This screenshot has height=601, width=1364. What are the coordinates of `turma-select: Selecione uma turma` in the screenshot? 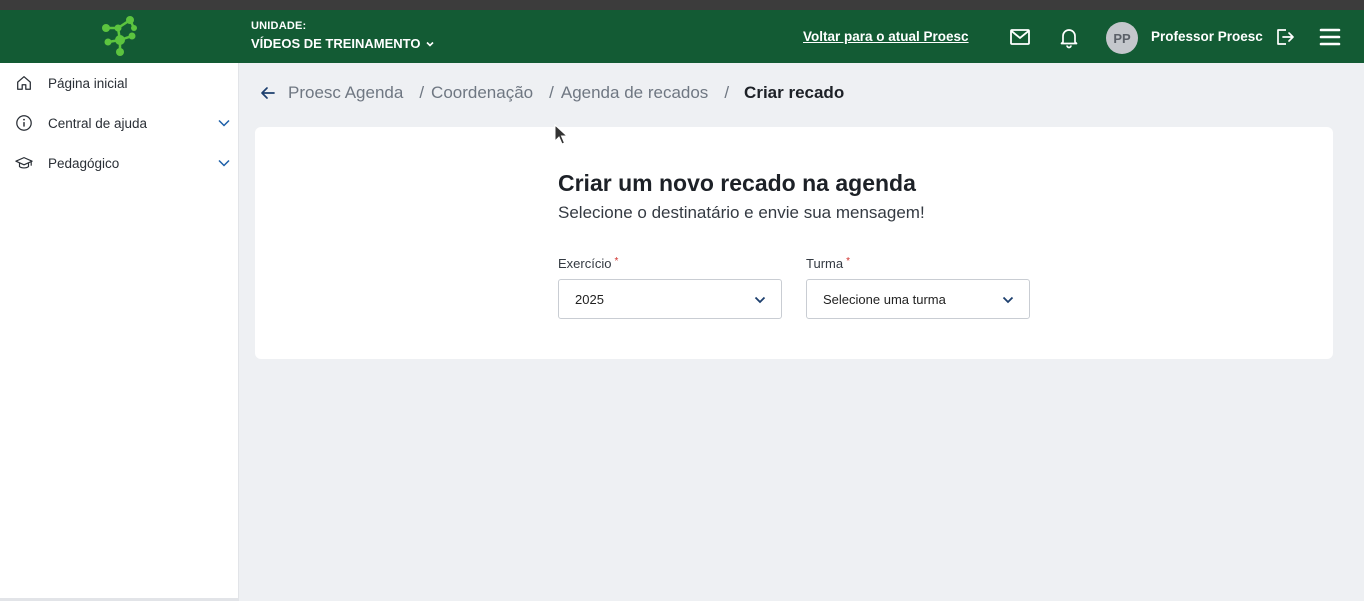 It's located at (918, 299).